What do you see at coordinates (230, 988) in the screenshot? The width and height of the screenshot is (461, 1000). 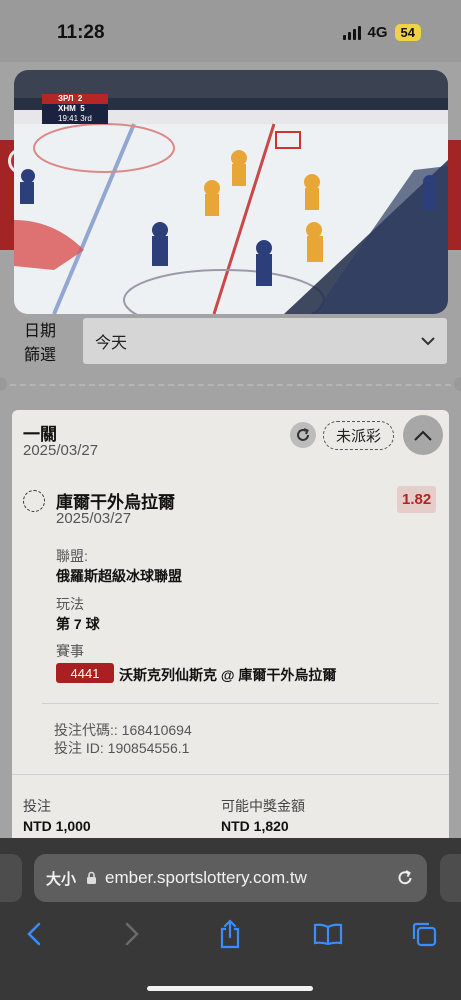 I see `home-indicator` at bounding box center [230, 988].